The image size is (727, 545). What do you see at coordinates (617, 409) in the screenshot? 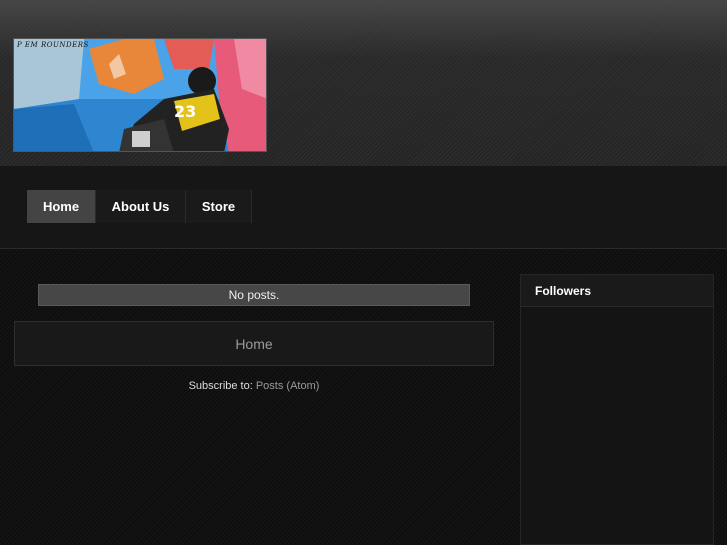
I see `sidebar: Followers` at bounding box center [617, 409].